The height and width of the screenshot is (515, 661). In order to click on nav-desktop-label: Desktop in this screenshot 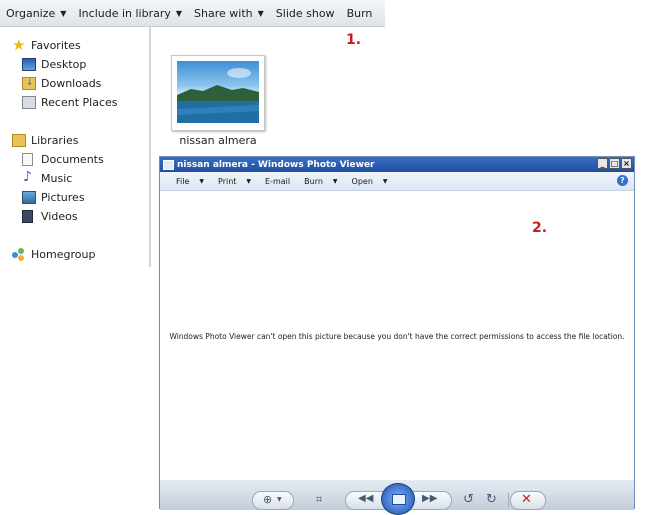, I will do `click(64, 64)`.